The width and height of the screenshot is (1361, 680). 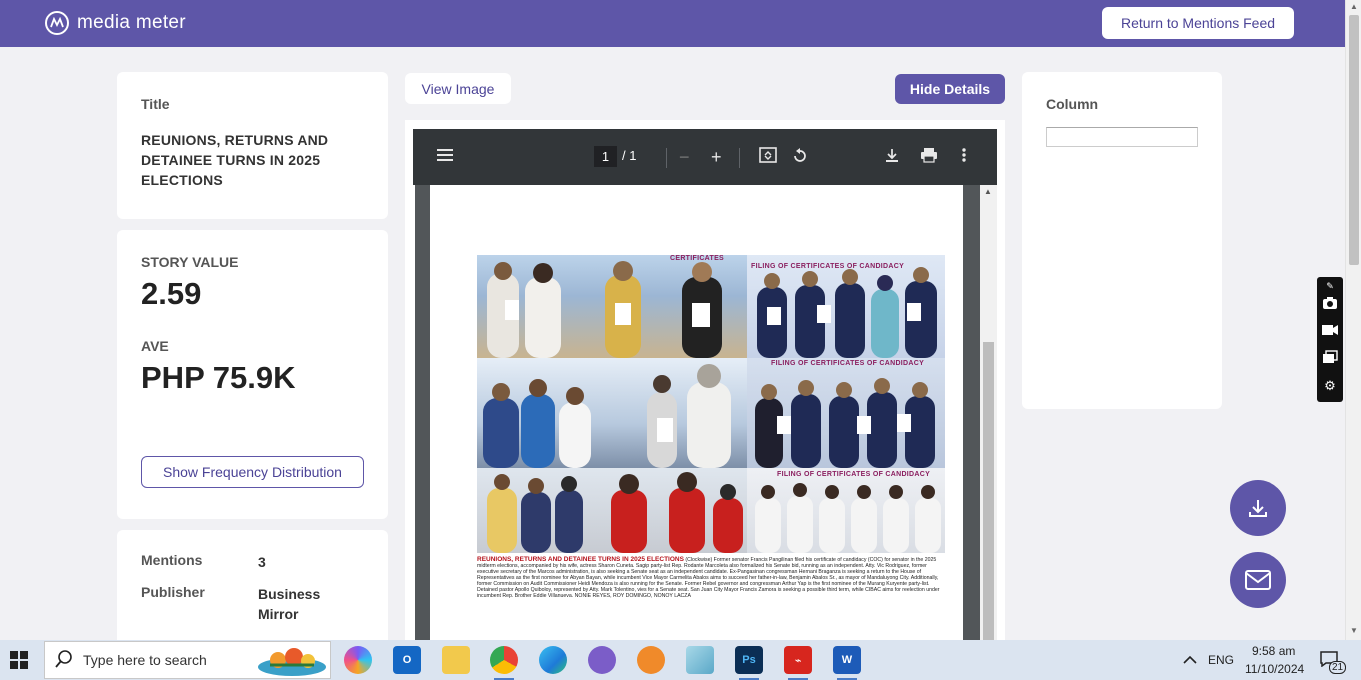 I want to click on search-highlight-icon, so click(x=292, y=661).